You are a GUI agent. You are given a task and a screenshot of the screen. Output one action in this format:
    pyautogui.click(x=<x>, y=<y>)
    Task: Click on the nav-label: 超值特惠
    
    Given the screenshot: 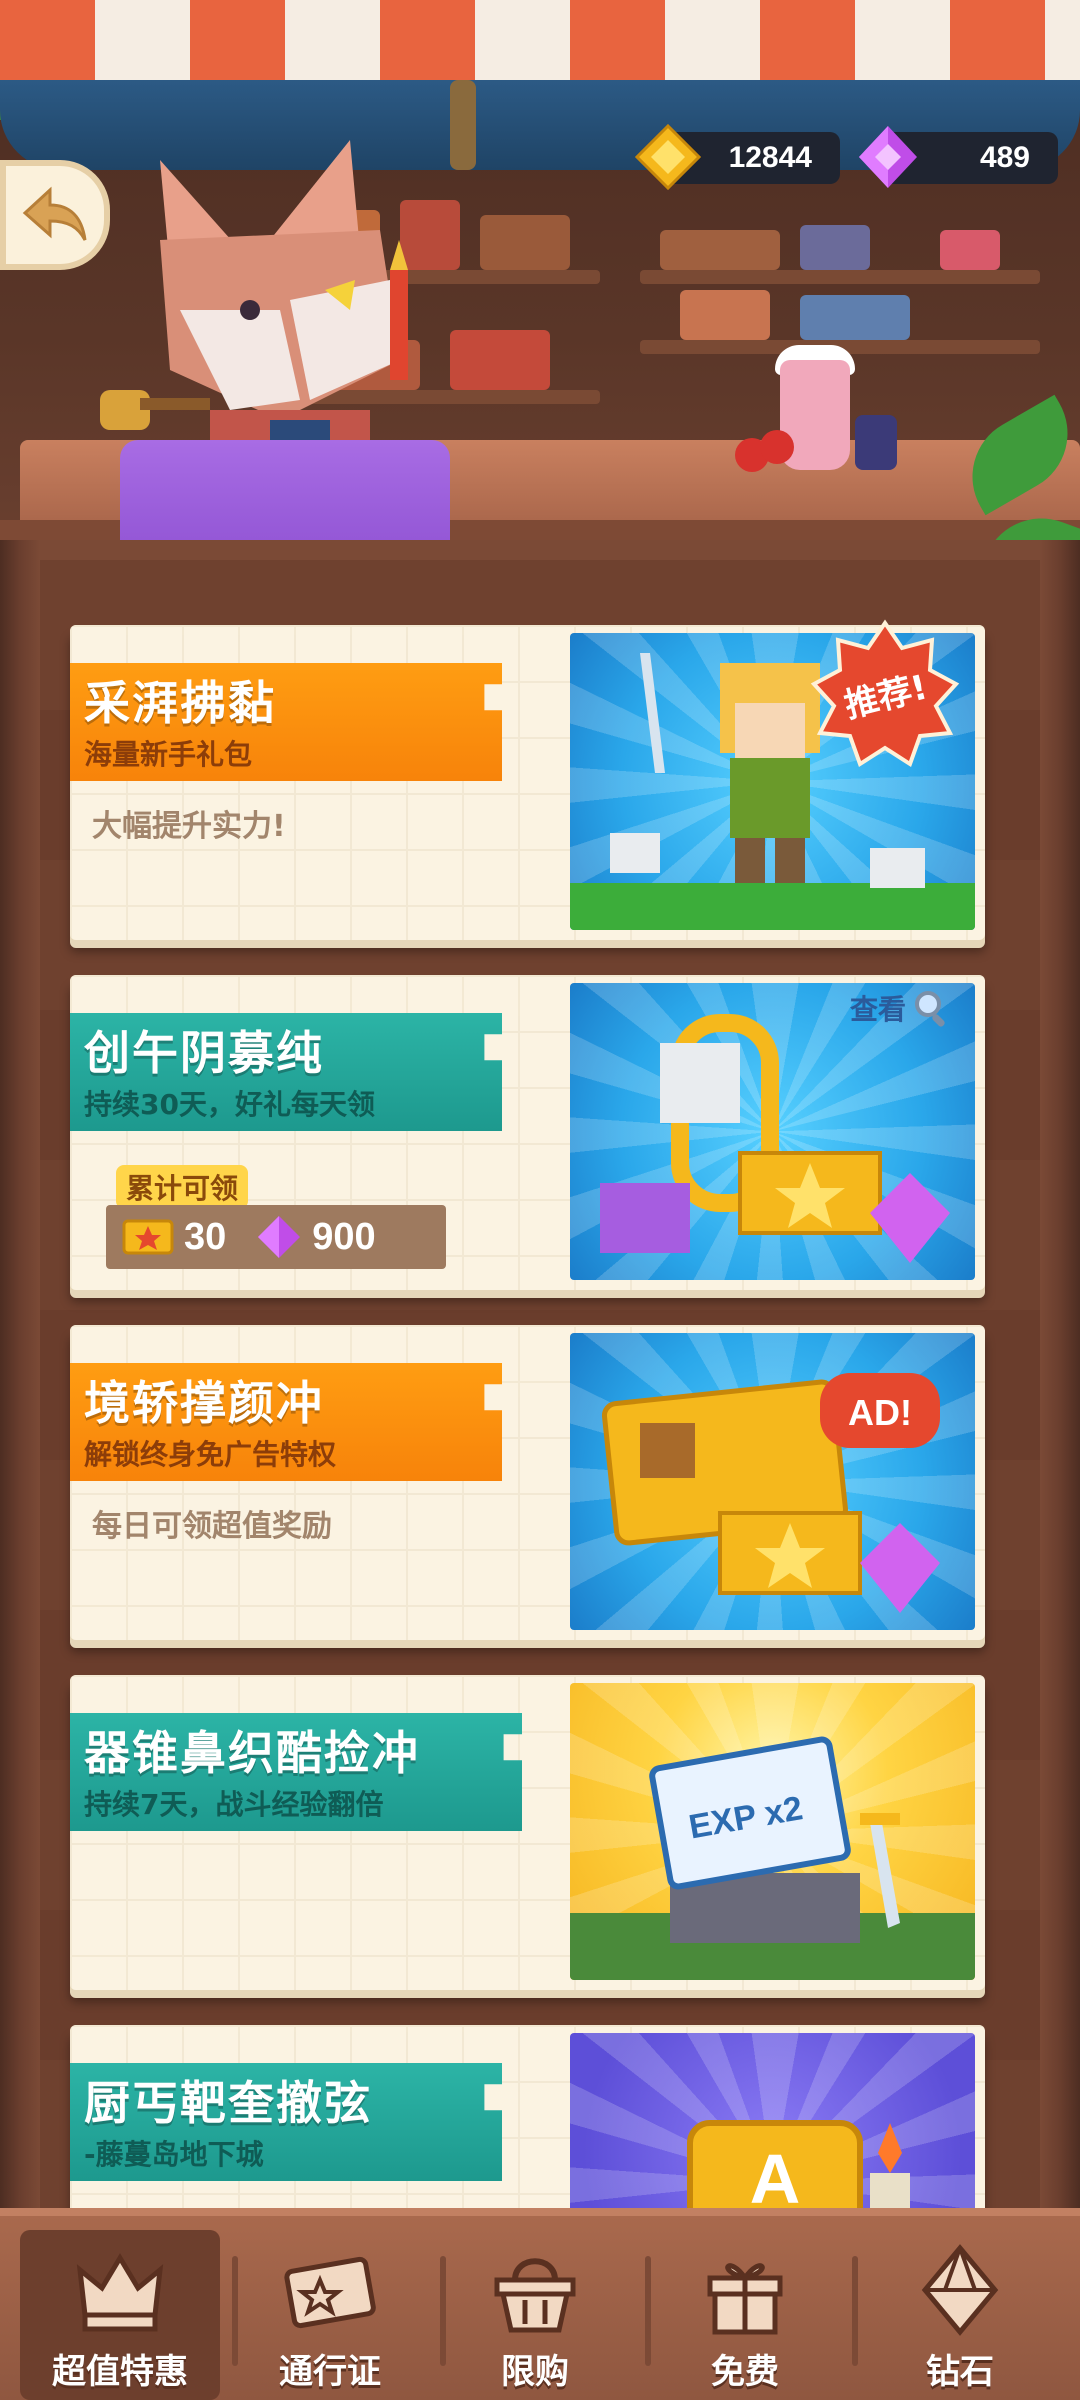 What is the action you would take?
    pyautogui.click(x=120, y=2372)
    